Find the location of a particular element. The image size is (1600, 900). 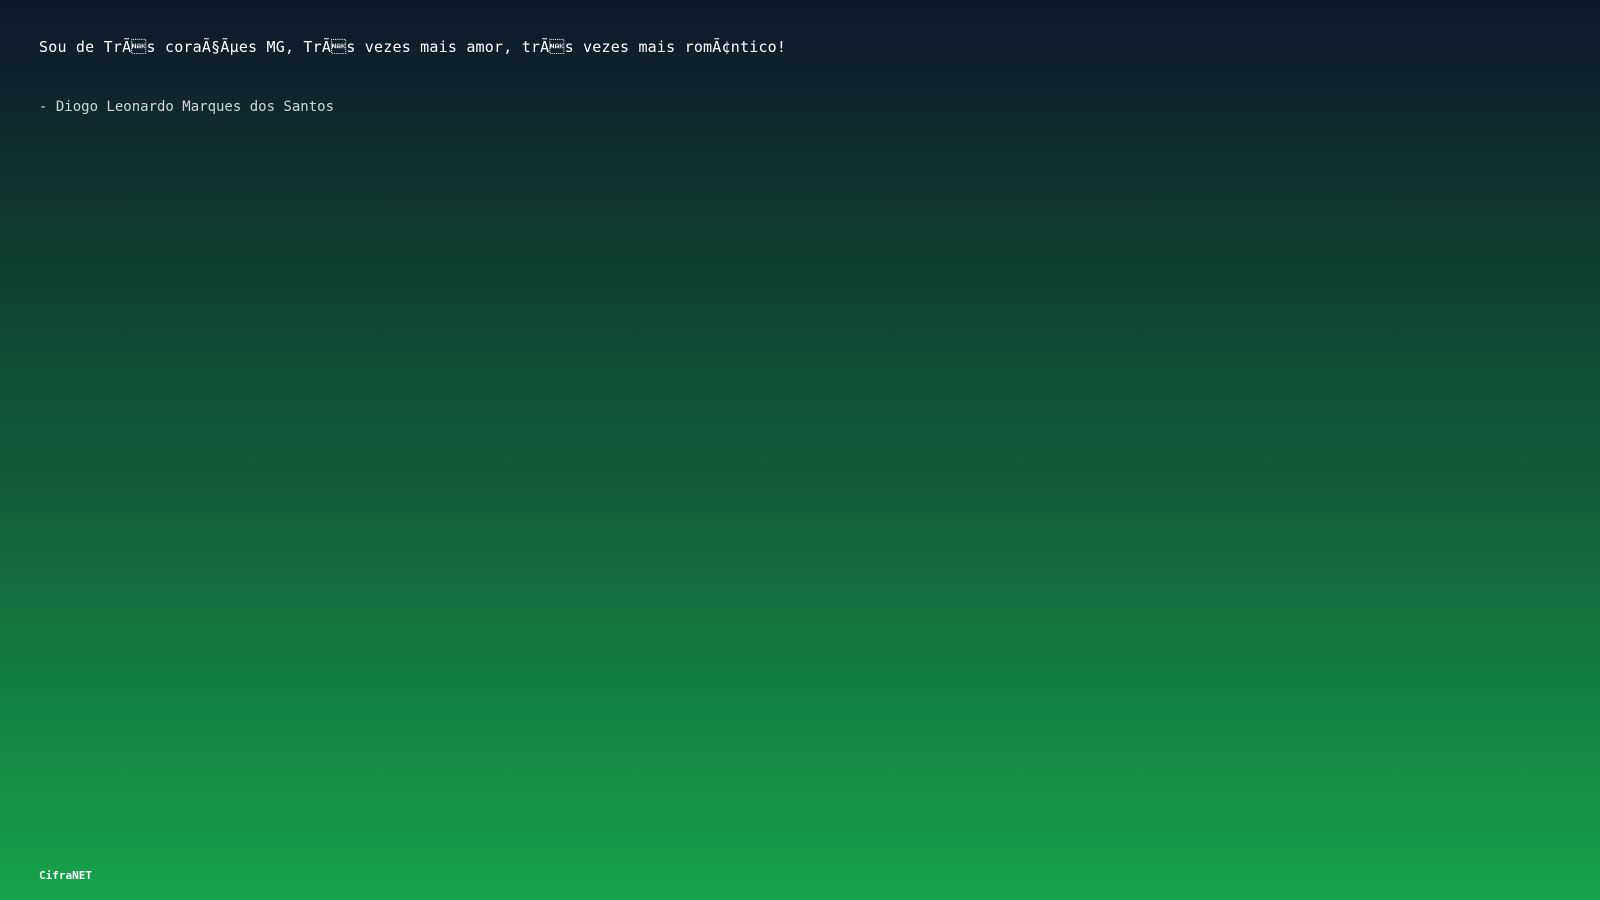

quote-author: - Diogo Leonardo Marques dos Santos is located at coordinates (187, 107).